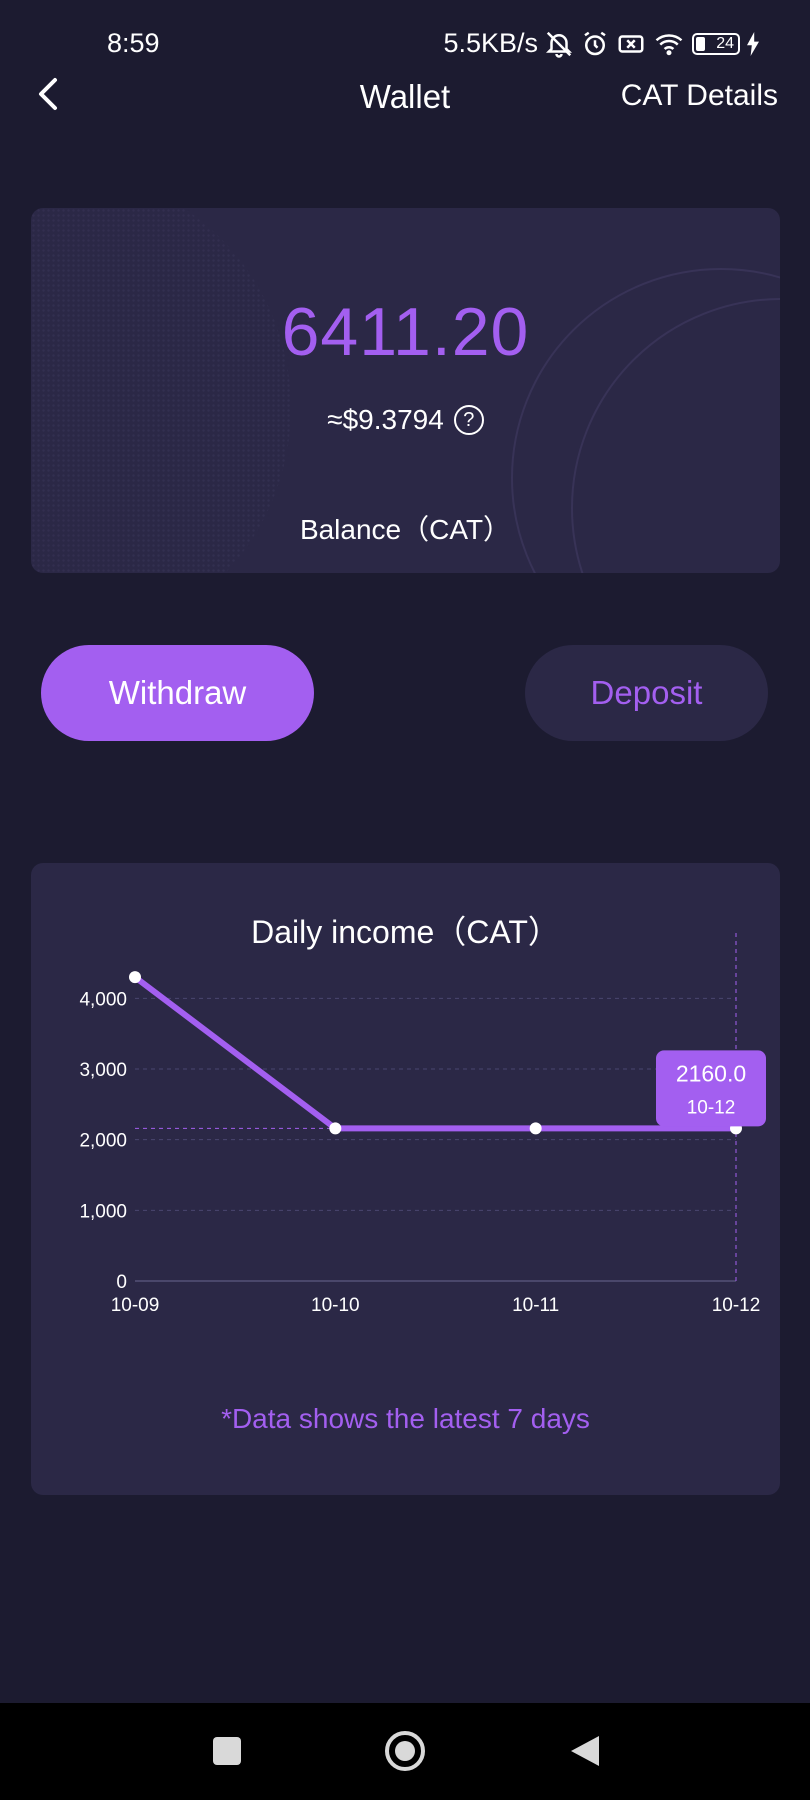 This screenshot has height=1800, width=810. I want to click on balance-amount: 6411.20, so click(405, 332).